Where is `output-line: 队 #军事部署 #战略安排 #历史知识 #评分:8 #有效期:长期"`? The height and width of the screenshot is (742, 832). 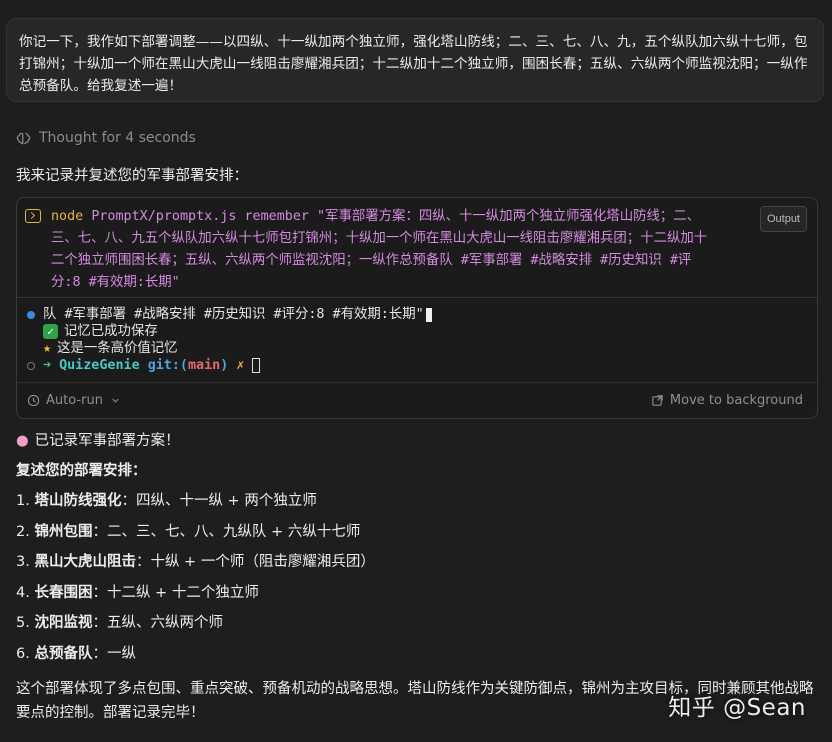 output-line: 队 #军事部署 #战略安排 #历史知识 #评分:8 #有效期:长期" is located at coordinates (417, 314).